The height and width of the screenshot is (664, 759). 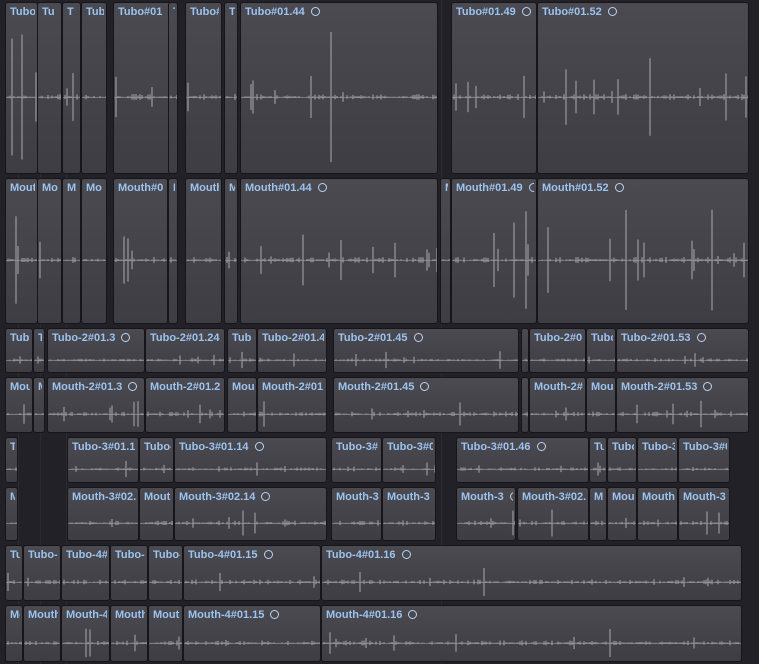 I want to click on audio-region: Mouth#01.52, so click(x=643, y=251).